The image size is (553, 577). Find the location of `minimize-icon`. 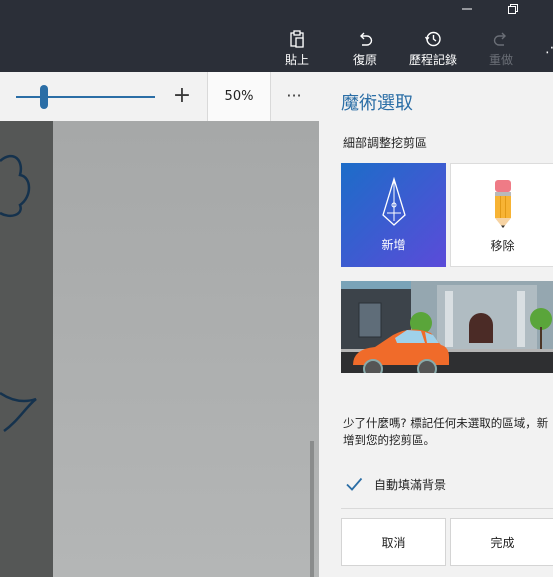

minimize-icon is located at coordinates (467, 9).